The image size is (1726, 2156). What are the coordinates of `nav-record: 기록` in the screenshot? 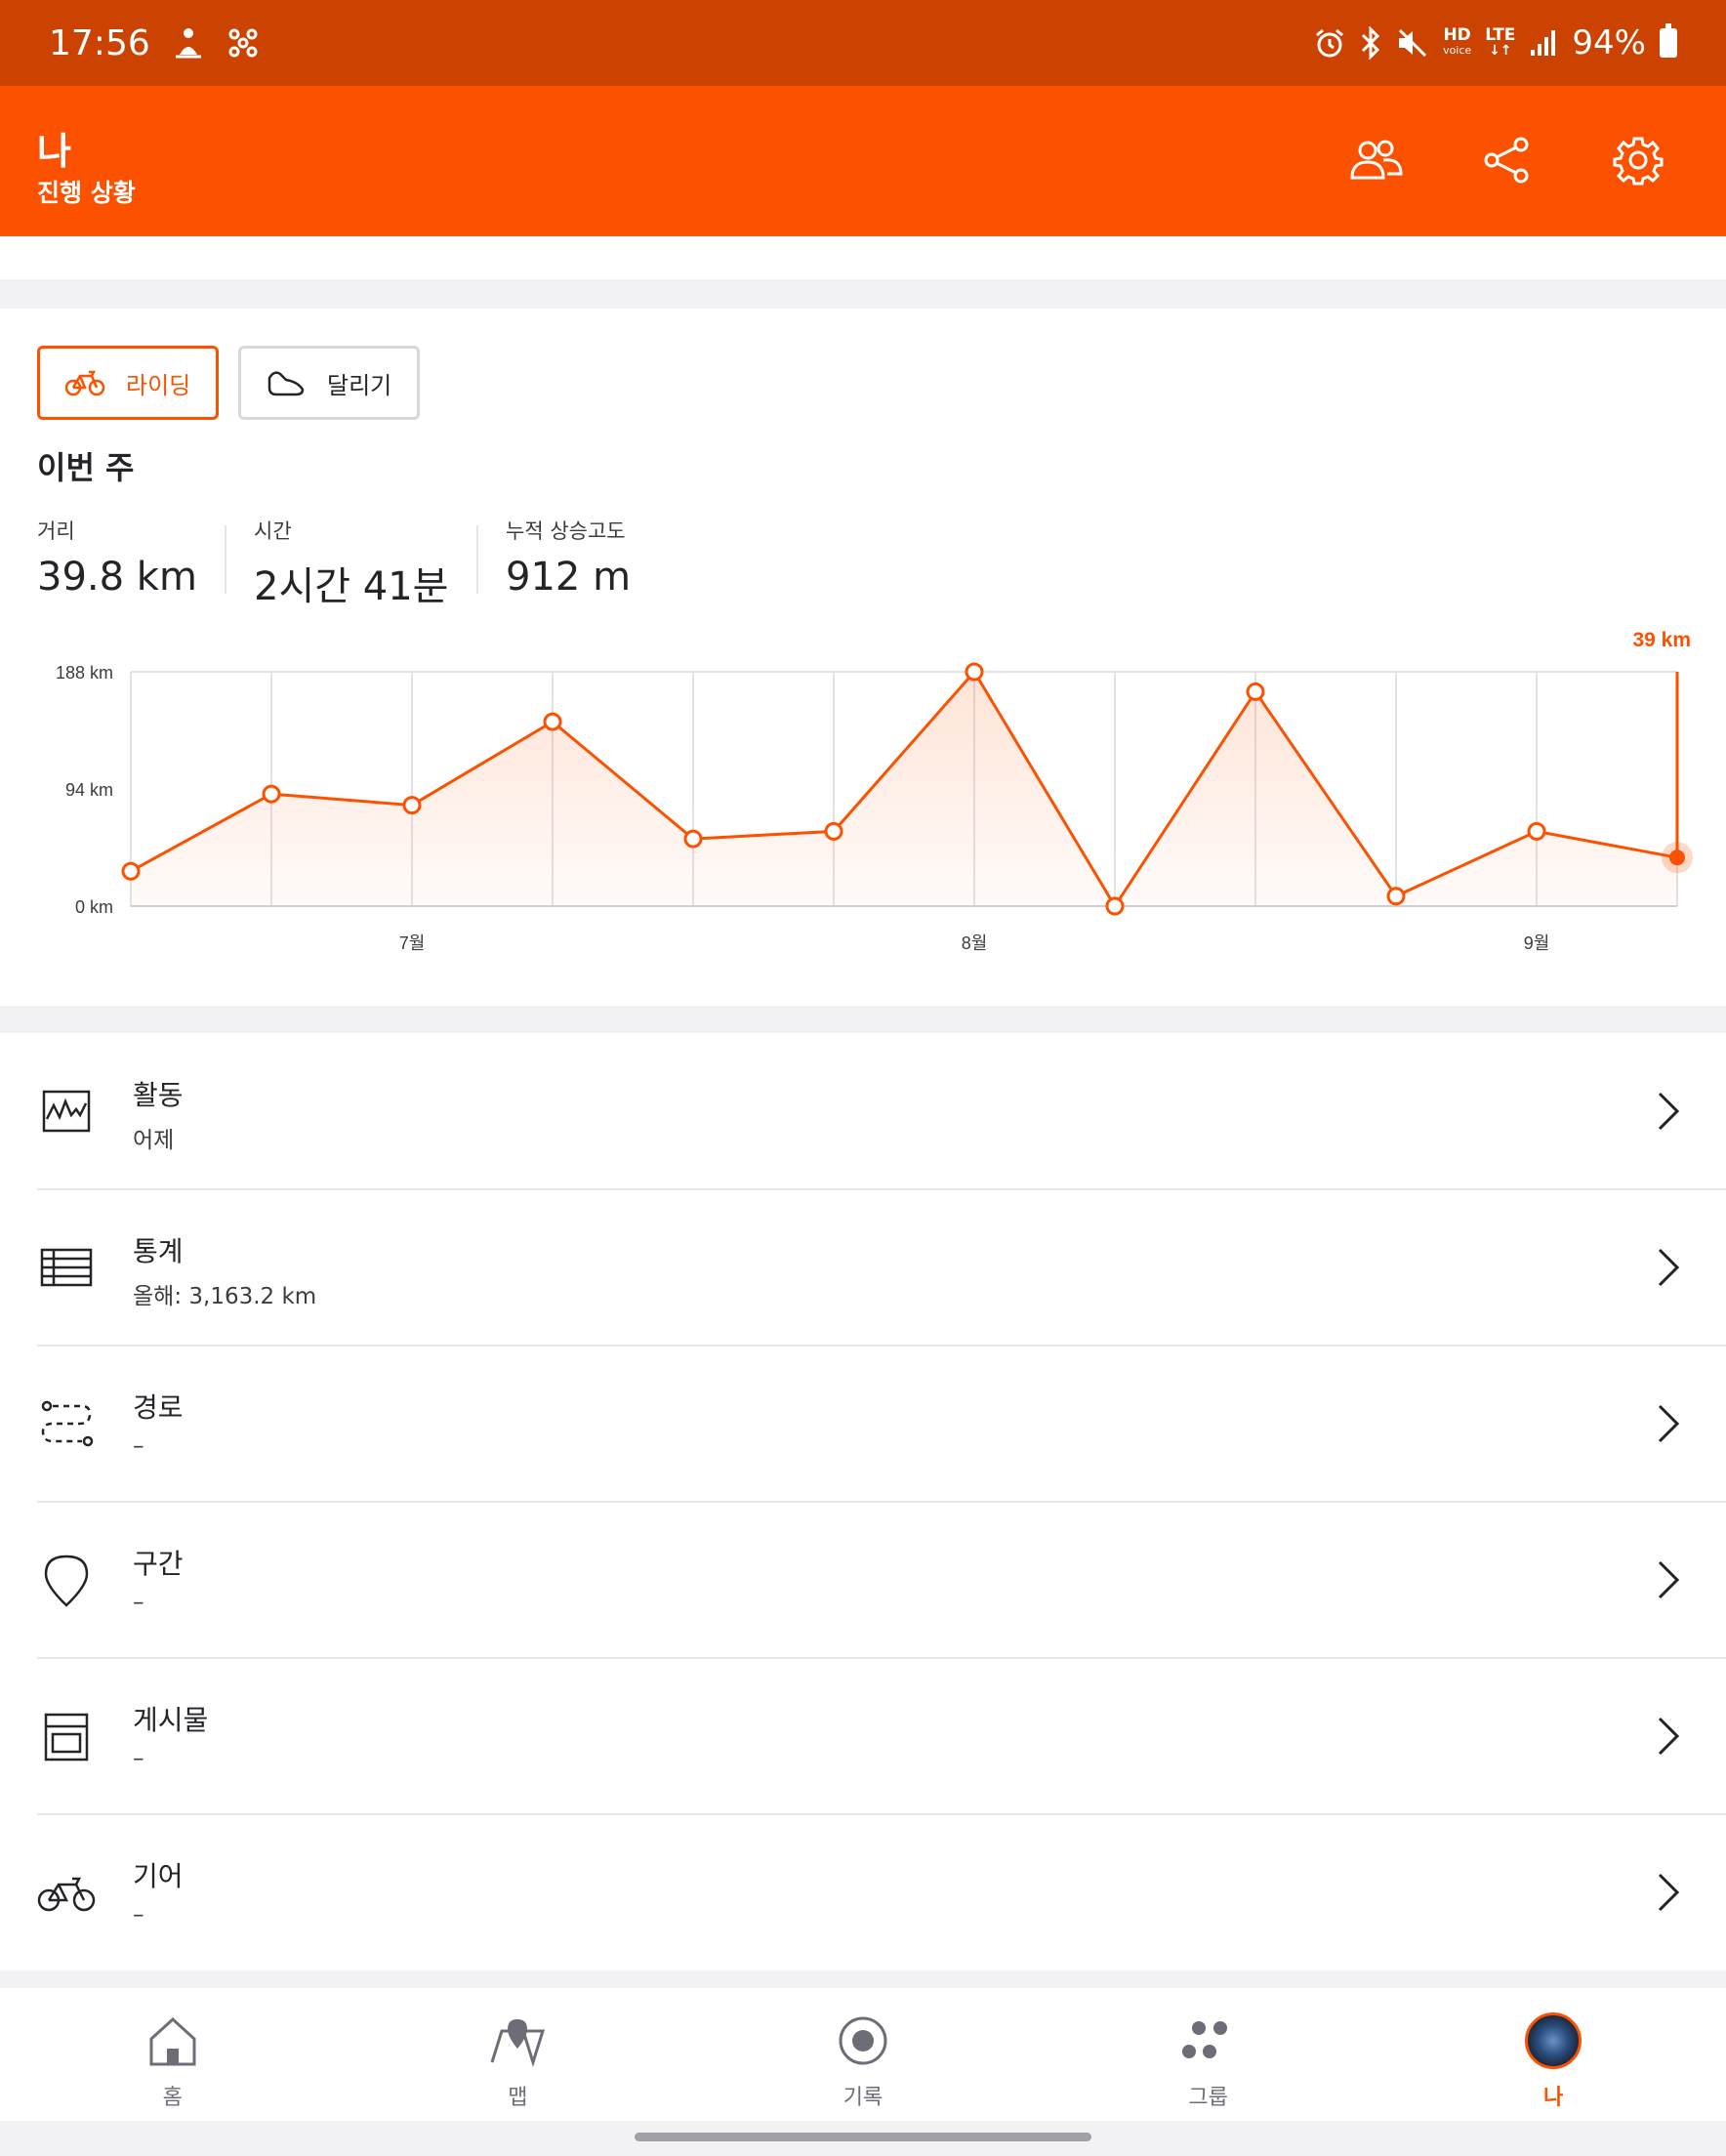 It's located at (863, 2055).